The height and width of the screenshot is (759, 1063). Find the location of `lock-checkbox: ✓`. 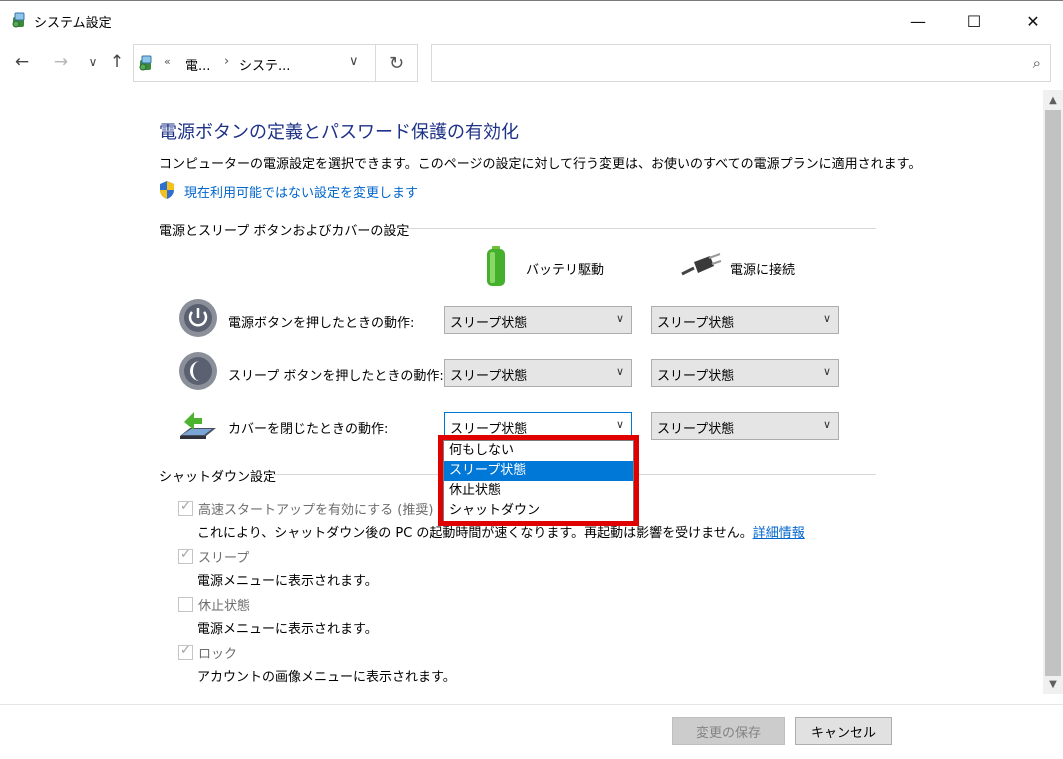

lock-checkbox: ✓ is located at coordinates (185, 651).